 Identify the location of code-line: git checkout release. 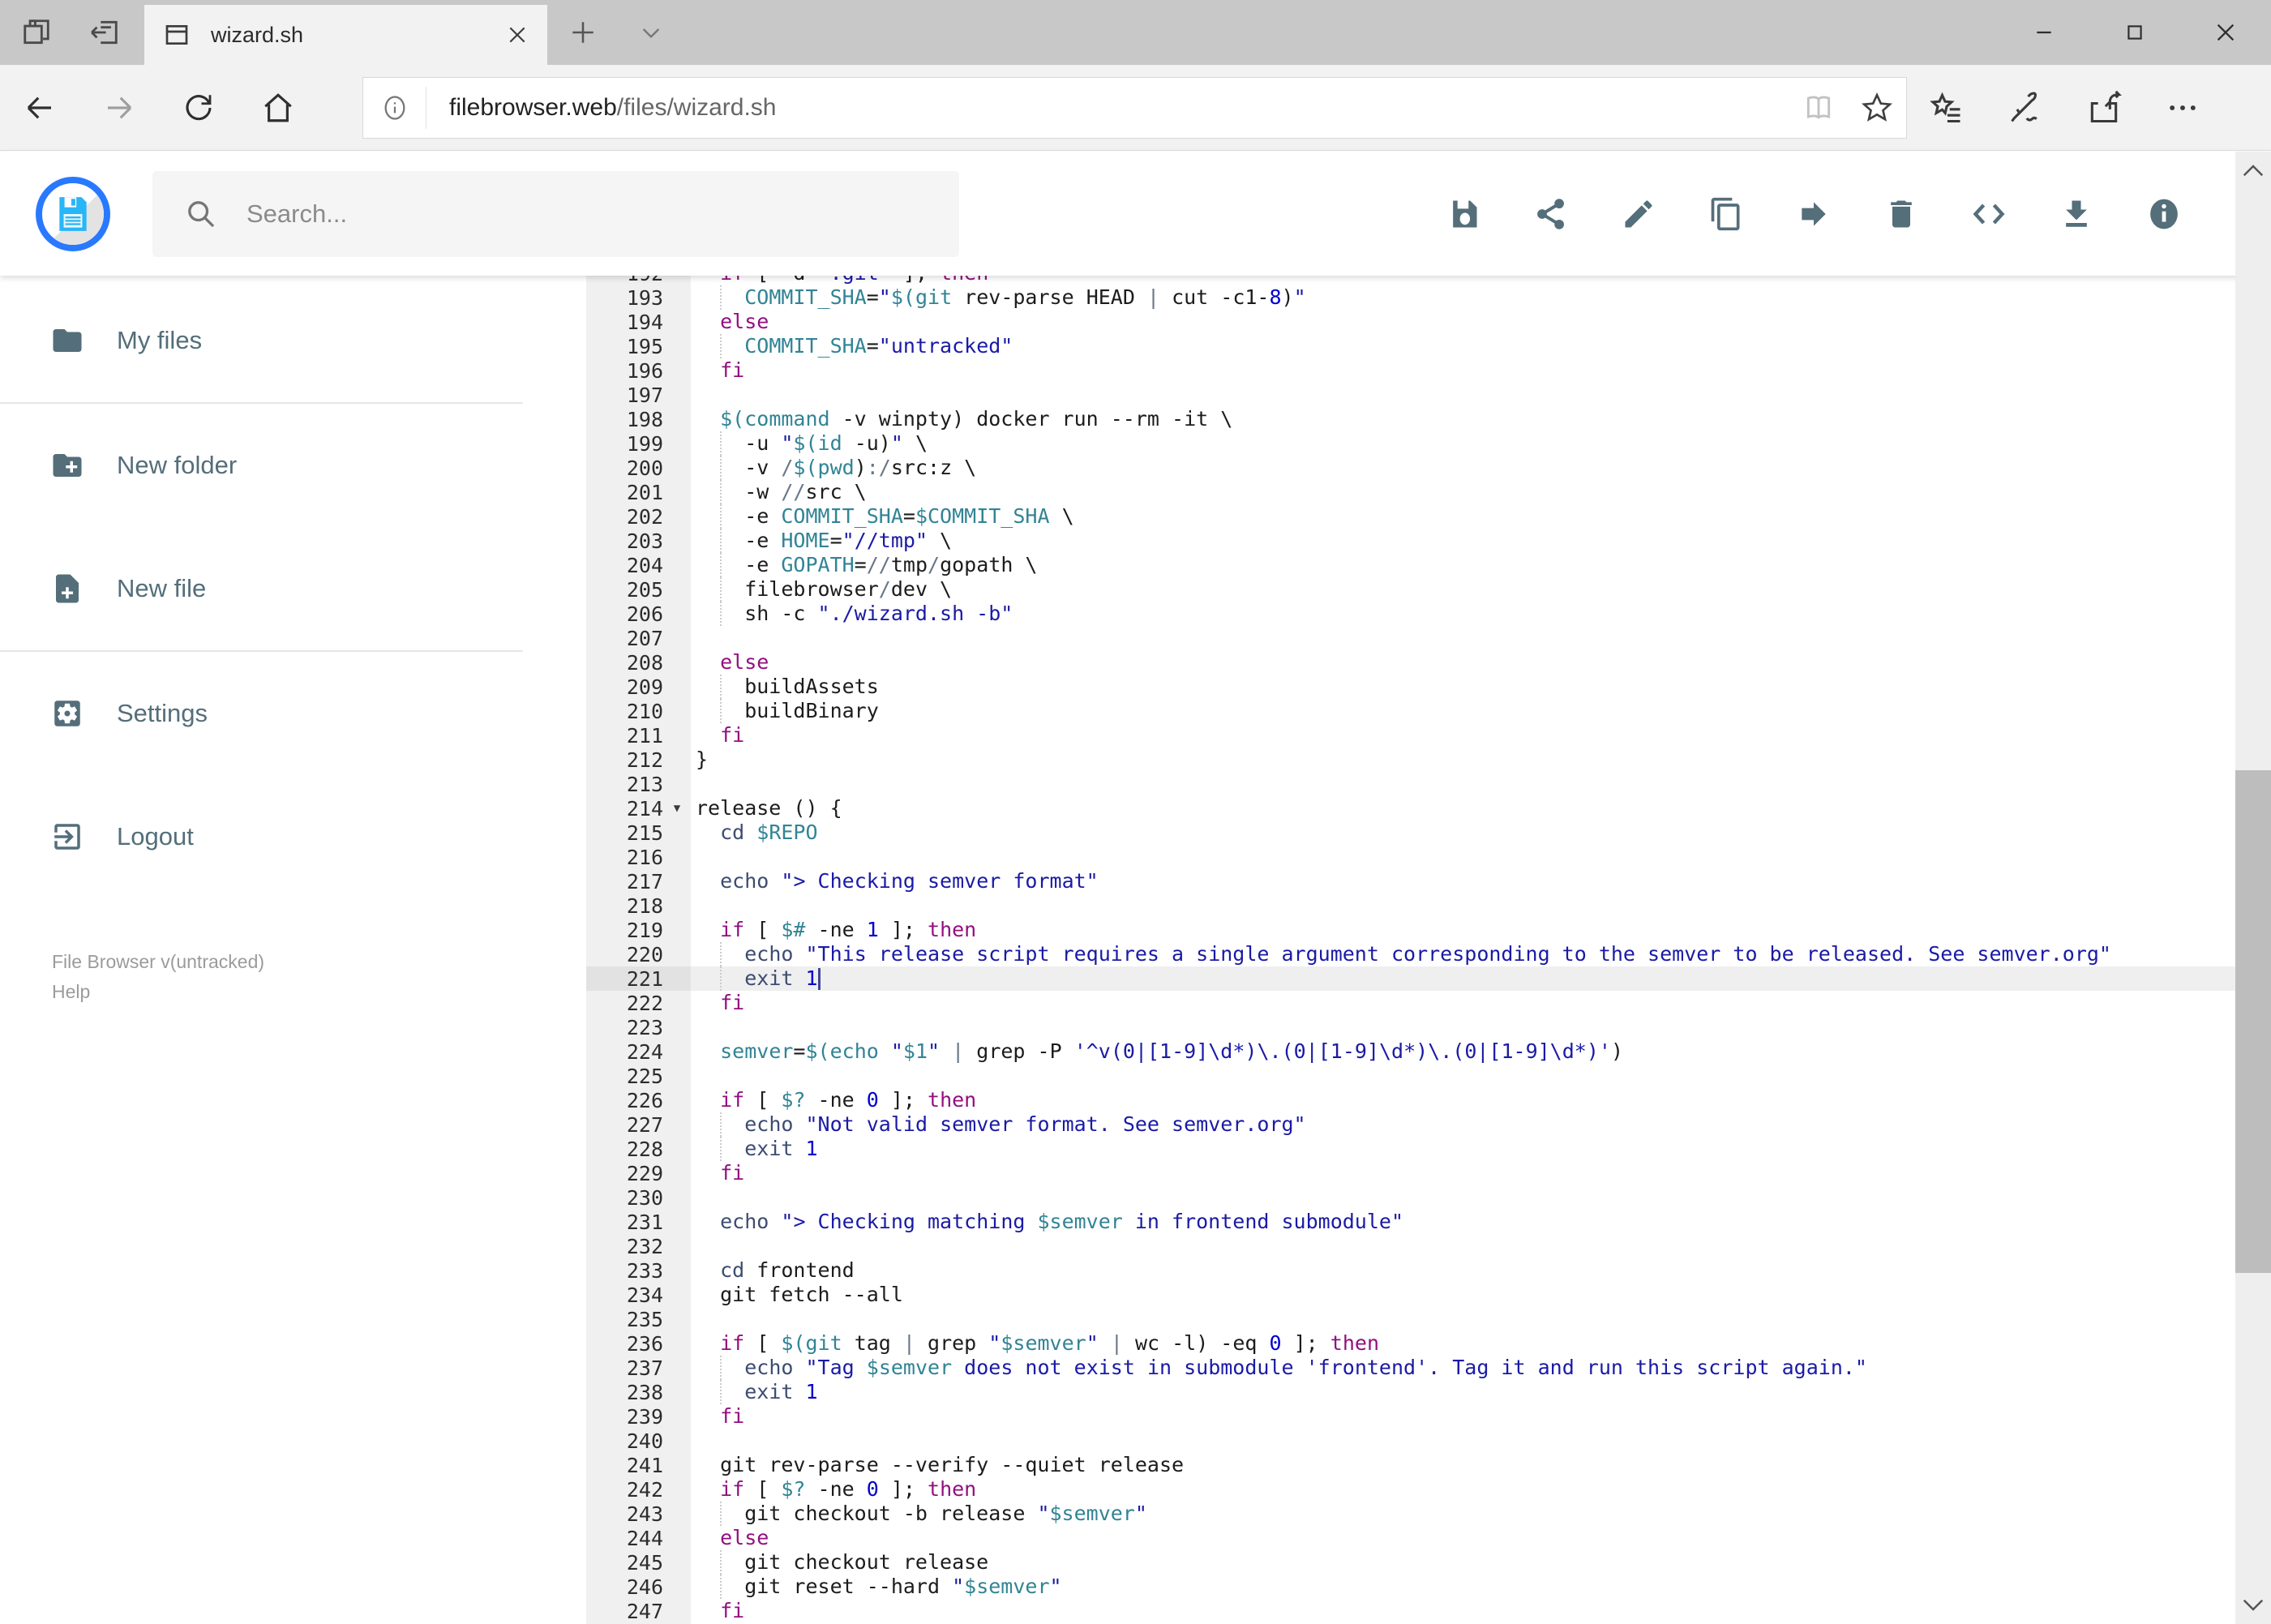
(1465, 1563).